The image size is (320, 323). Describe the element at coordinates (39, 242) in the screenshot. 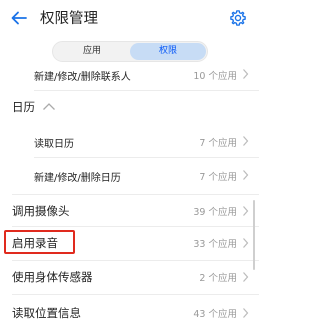

I see `highlight-box` at that location.